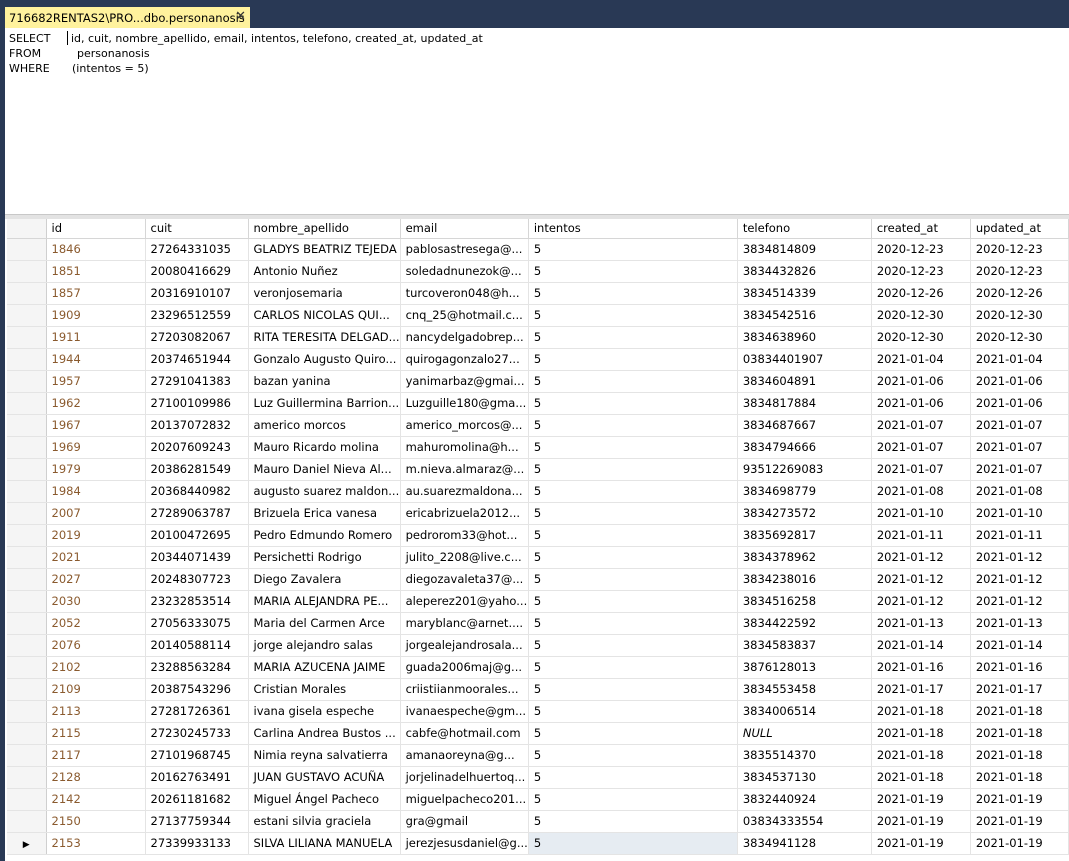 The image size is (1069, 861). What do you see at coordinates (464, 229) in the screenshot?
I see `column-header: email` at bounding box center [464, 229].